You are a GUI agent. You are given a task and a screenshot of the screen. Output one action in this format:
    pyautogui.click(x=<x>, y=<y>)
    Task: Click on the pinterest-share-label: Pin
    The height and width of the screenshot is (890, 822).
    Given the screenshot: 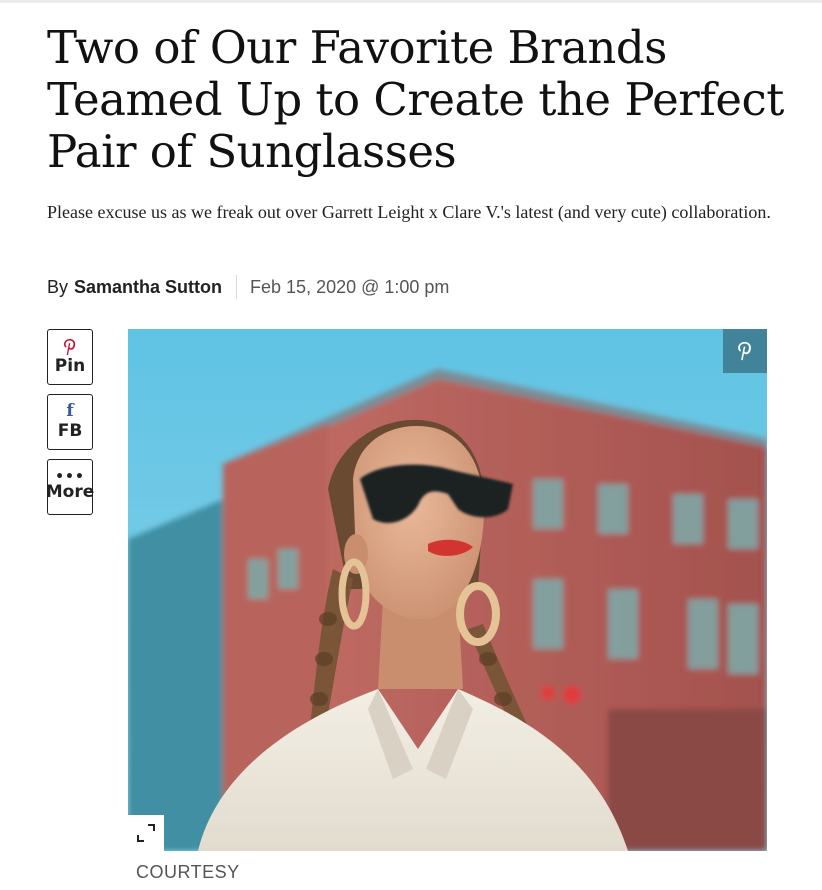 What is the action you would take?
    pyautogui.click(x=70, y=366)
    